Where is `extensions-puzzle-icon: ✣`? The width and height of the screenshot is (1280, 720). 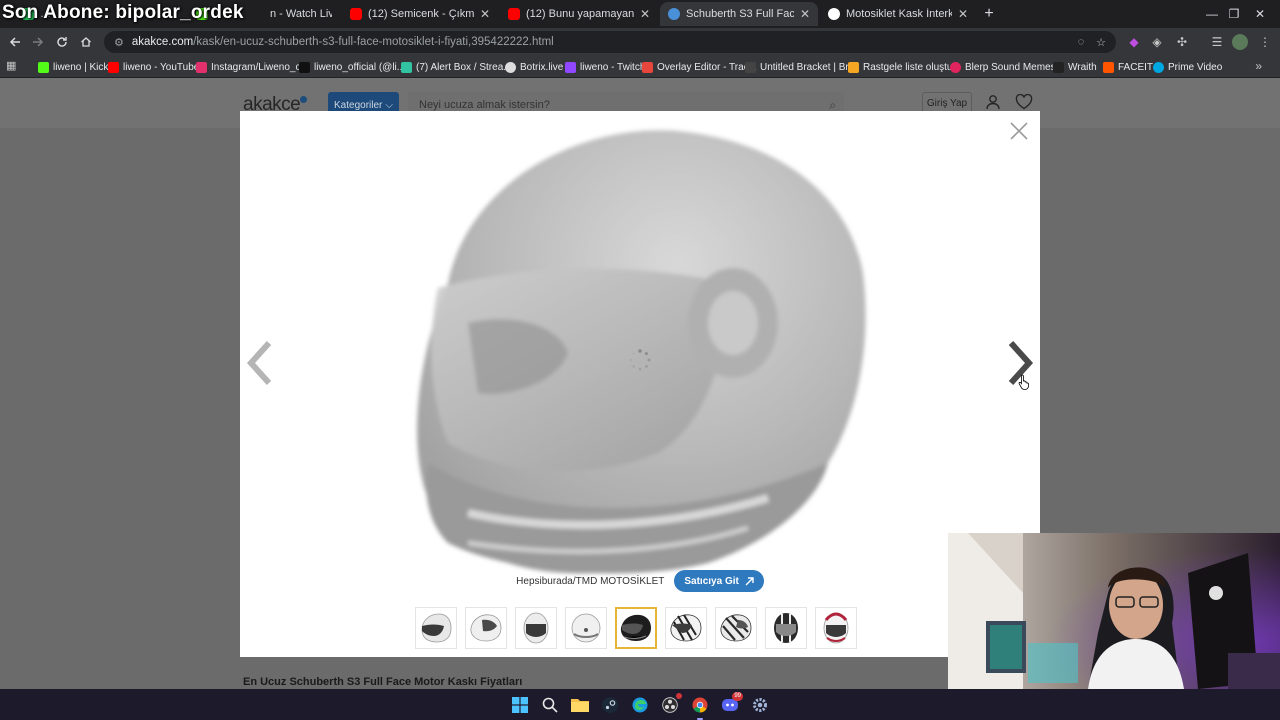 extensions-puzzle-icon: ✣ is located at coordinates (1182, 42).